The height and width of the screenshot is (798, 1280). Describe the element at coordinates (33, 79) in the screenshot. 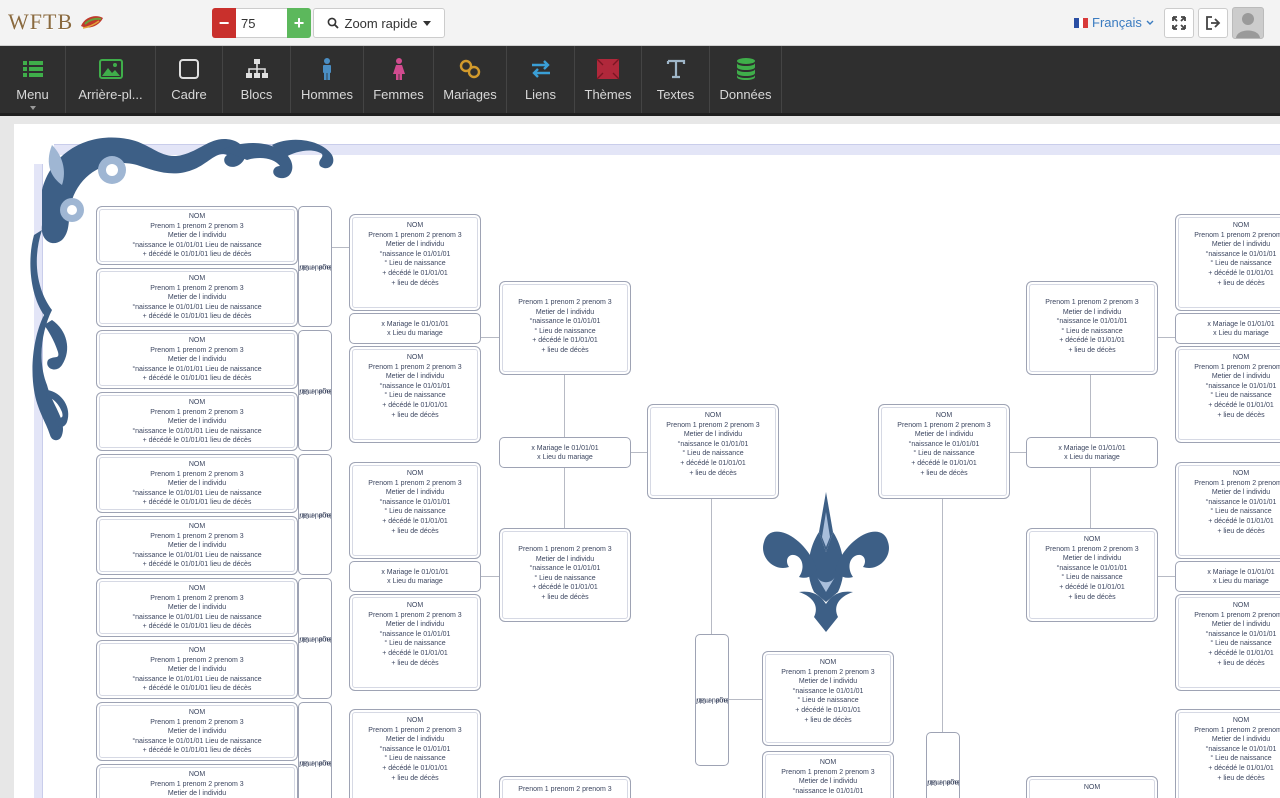

I see `tool-menu: Menu` at that location.